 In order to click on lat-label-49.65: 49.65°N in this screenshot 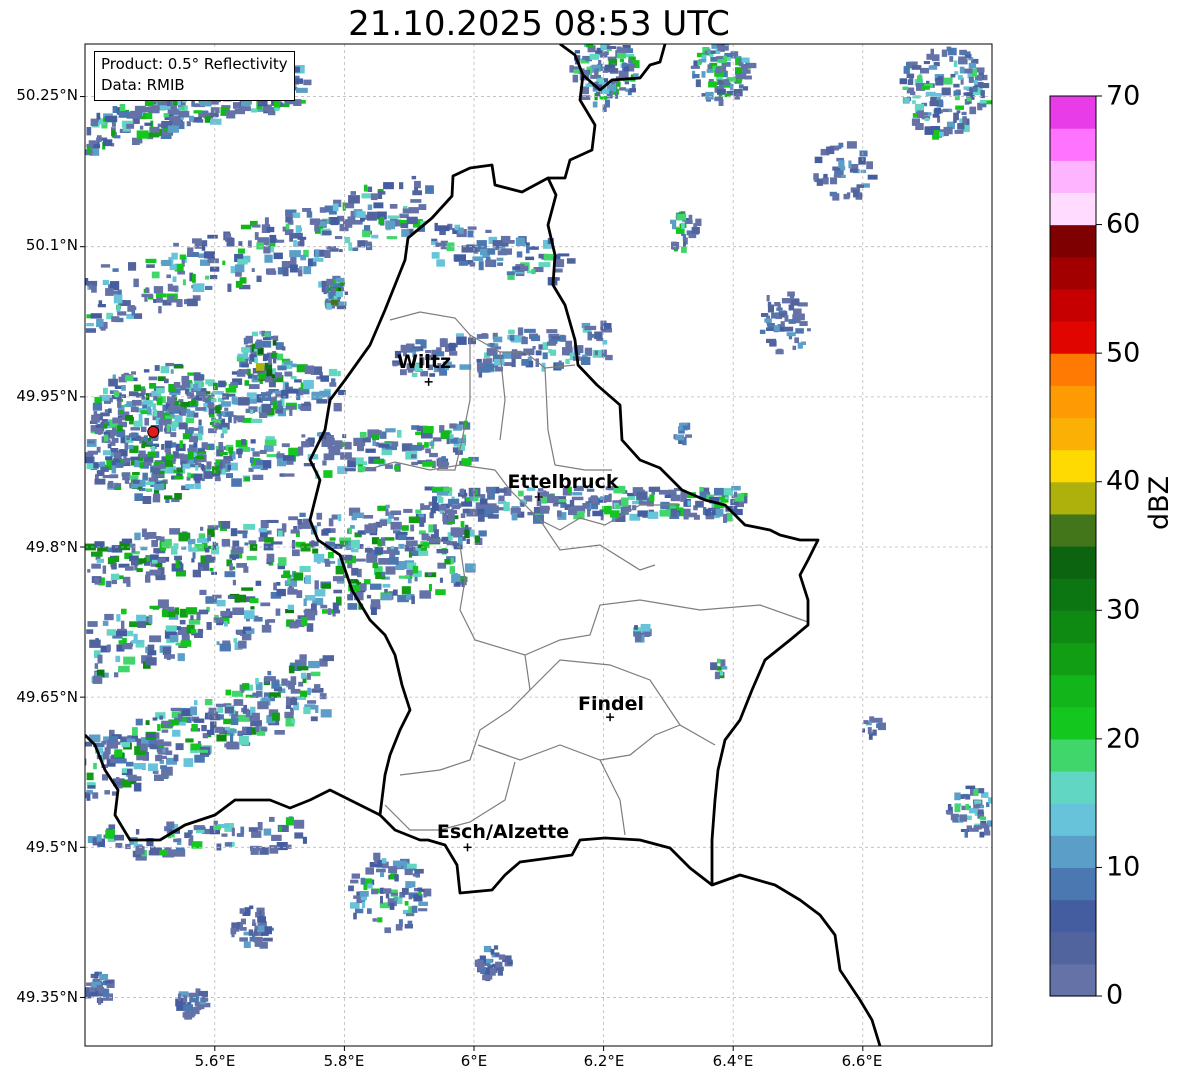, I will do `click(47, 697)`.